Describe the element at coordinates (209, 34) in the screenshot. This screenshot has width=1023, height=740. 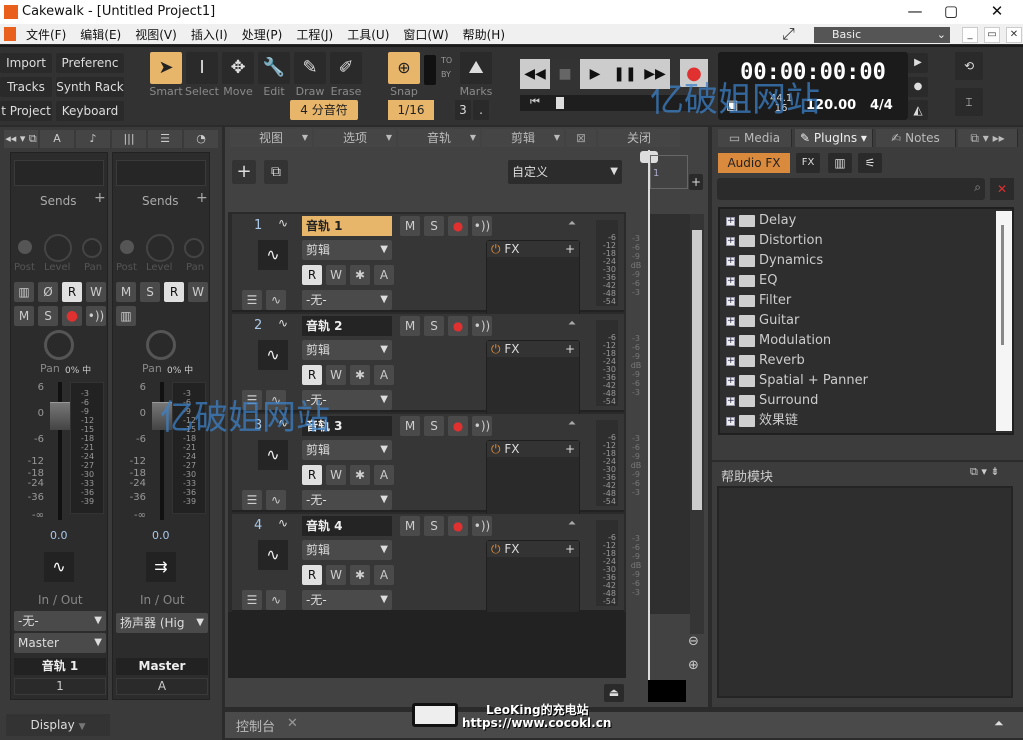
I see `menu-item: 插入(I)` at that location.